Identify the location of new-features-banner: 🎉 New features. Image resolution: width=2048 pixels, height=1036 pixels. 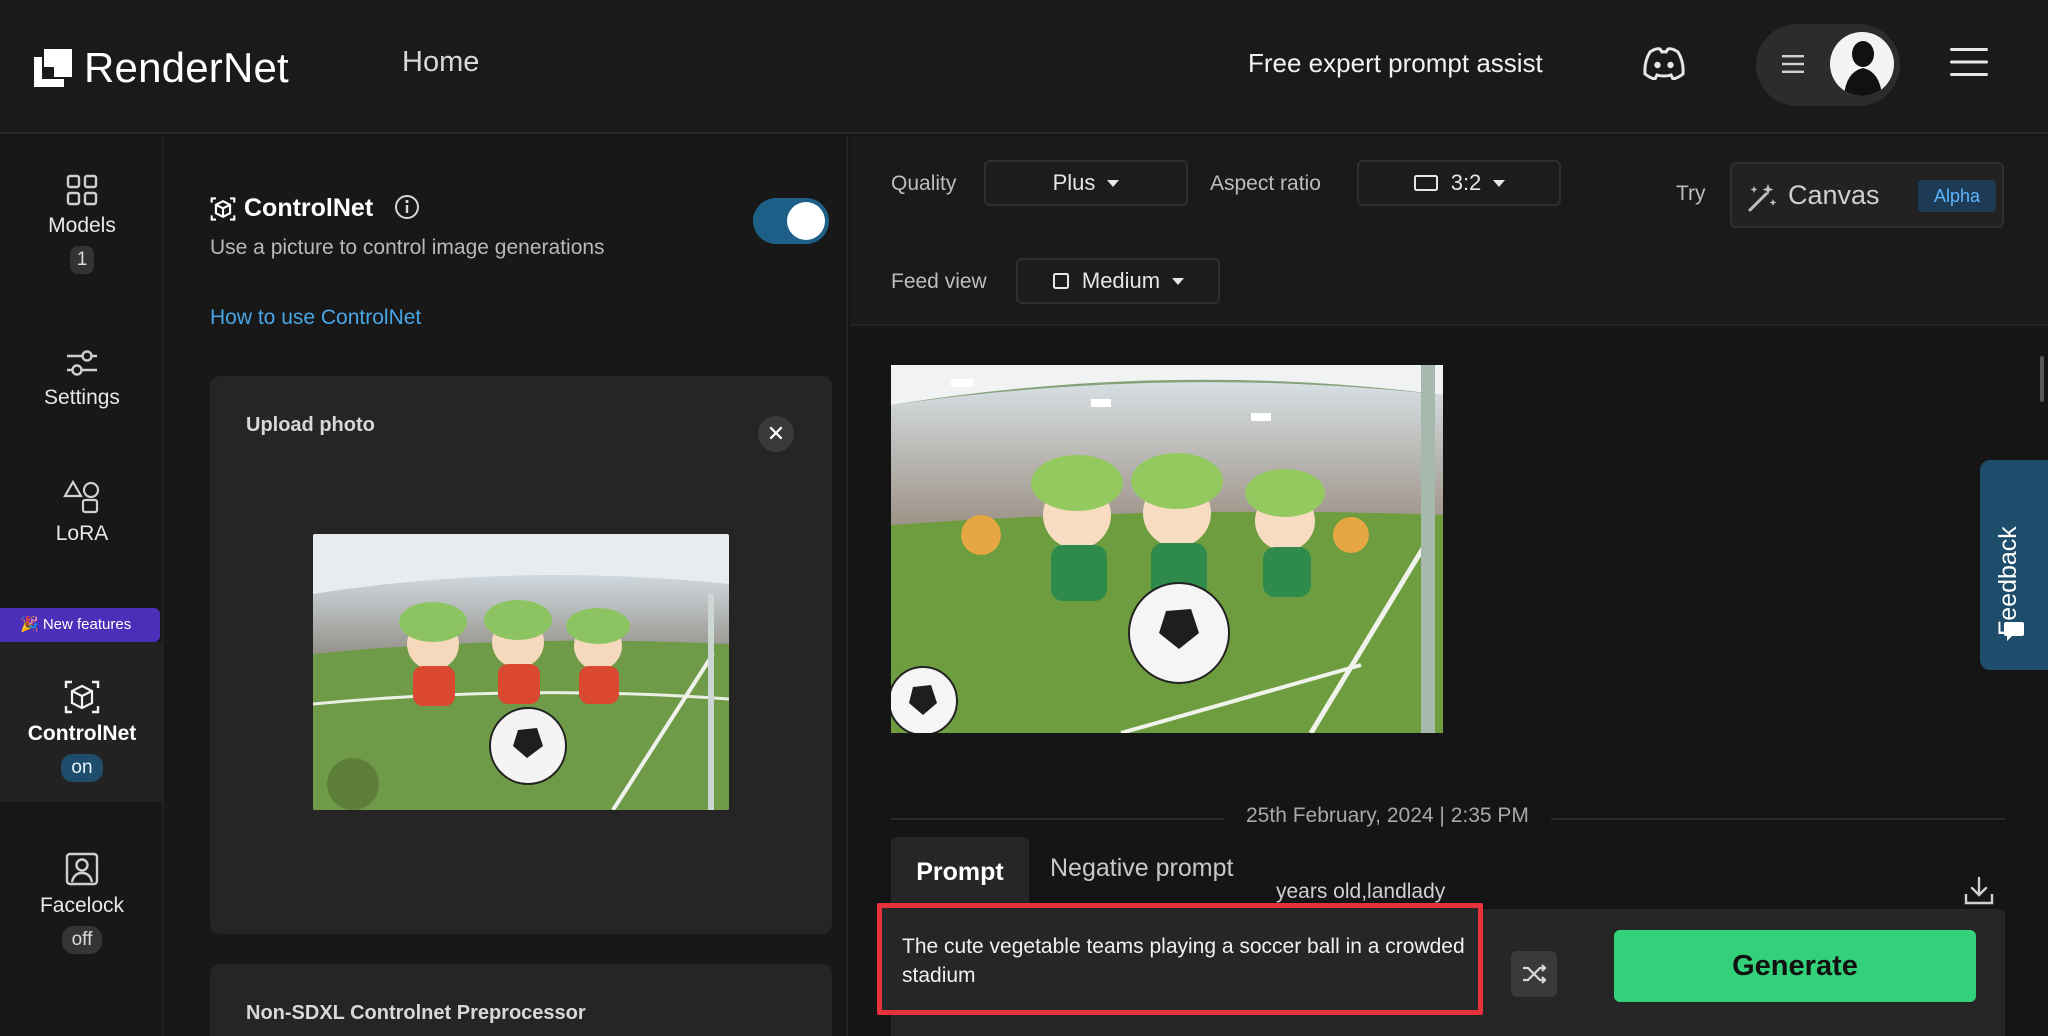
(80, 625).